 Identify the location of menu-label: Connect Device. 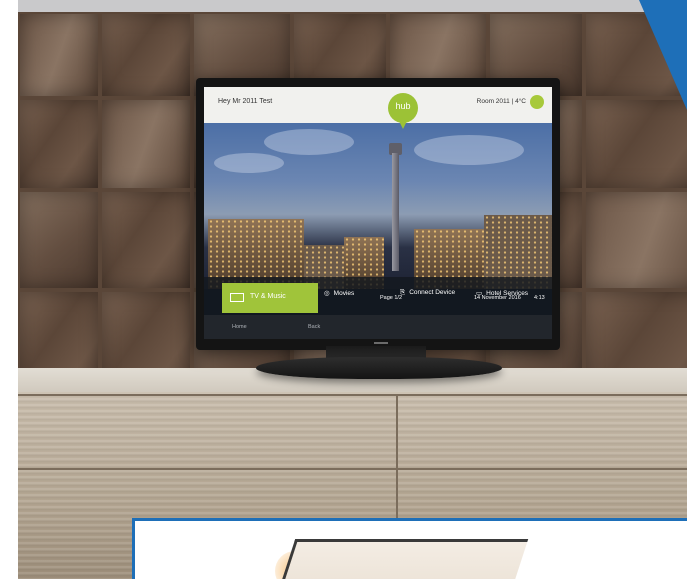
(432, 292).